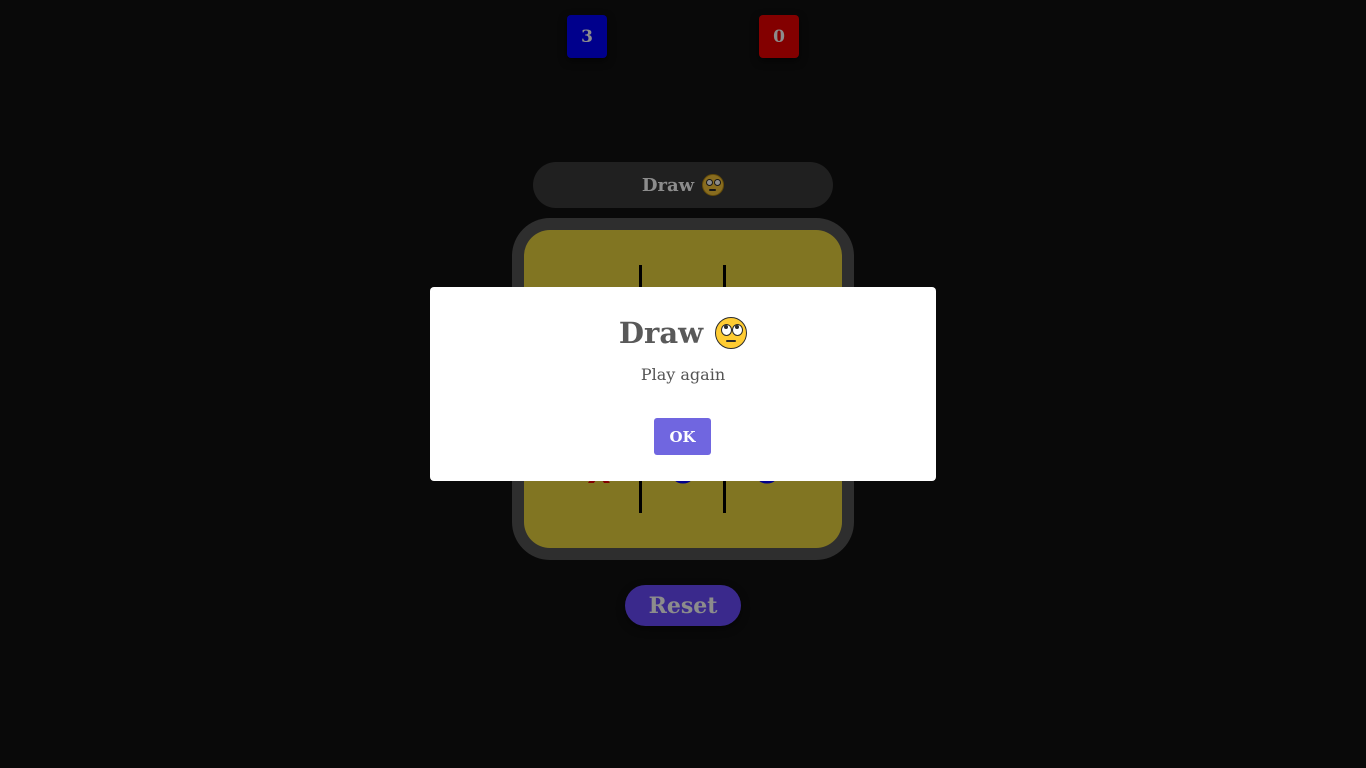  I want to click on face-with-rolling-eyes-icon, so click(731, 333).